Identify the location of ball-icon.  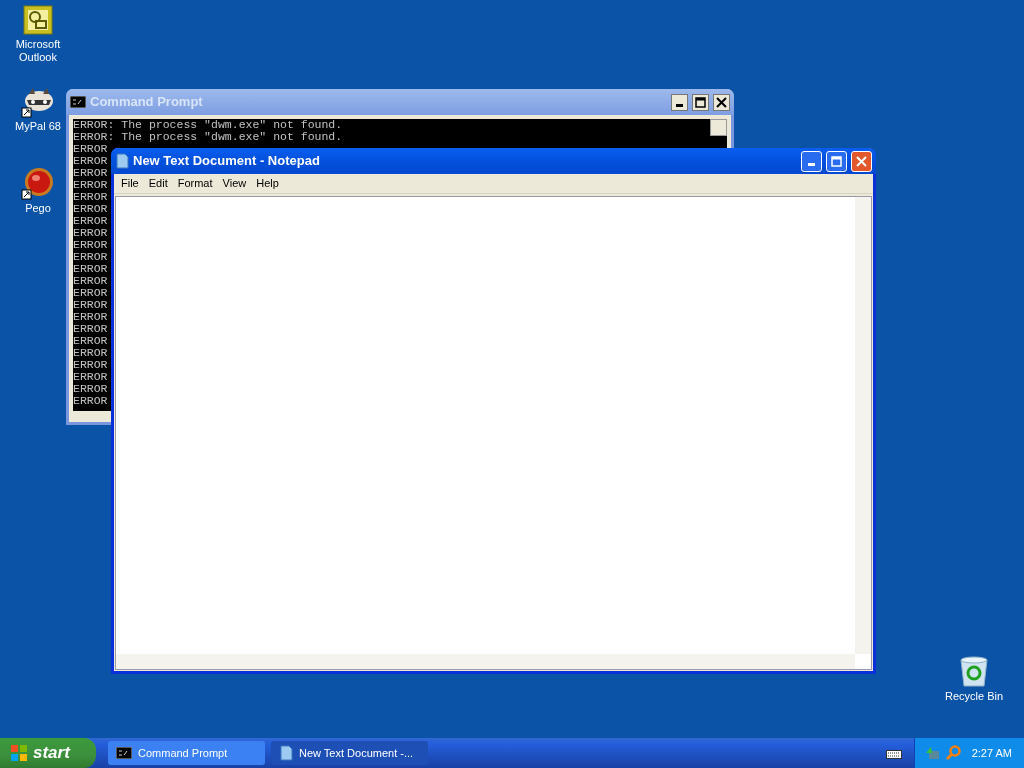
(38, 183).